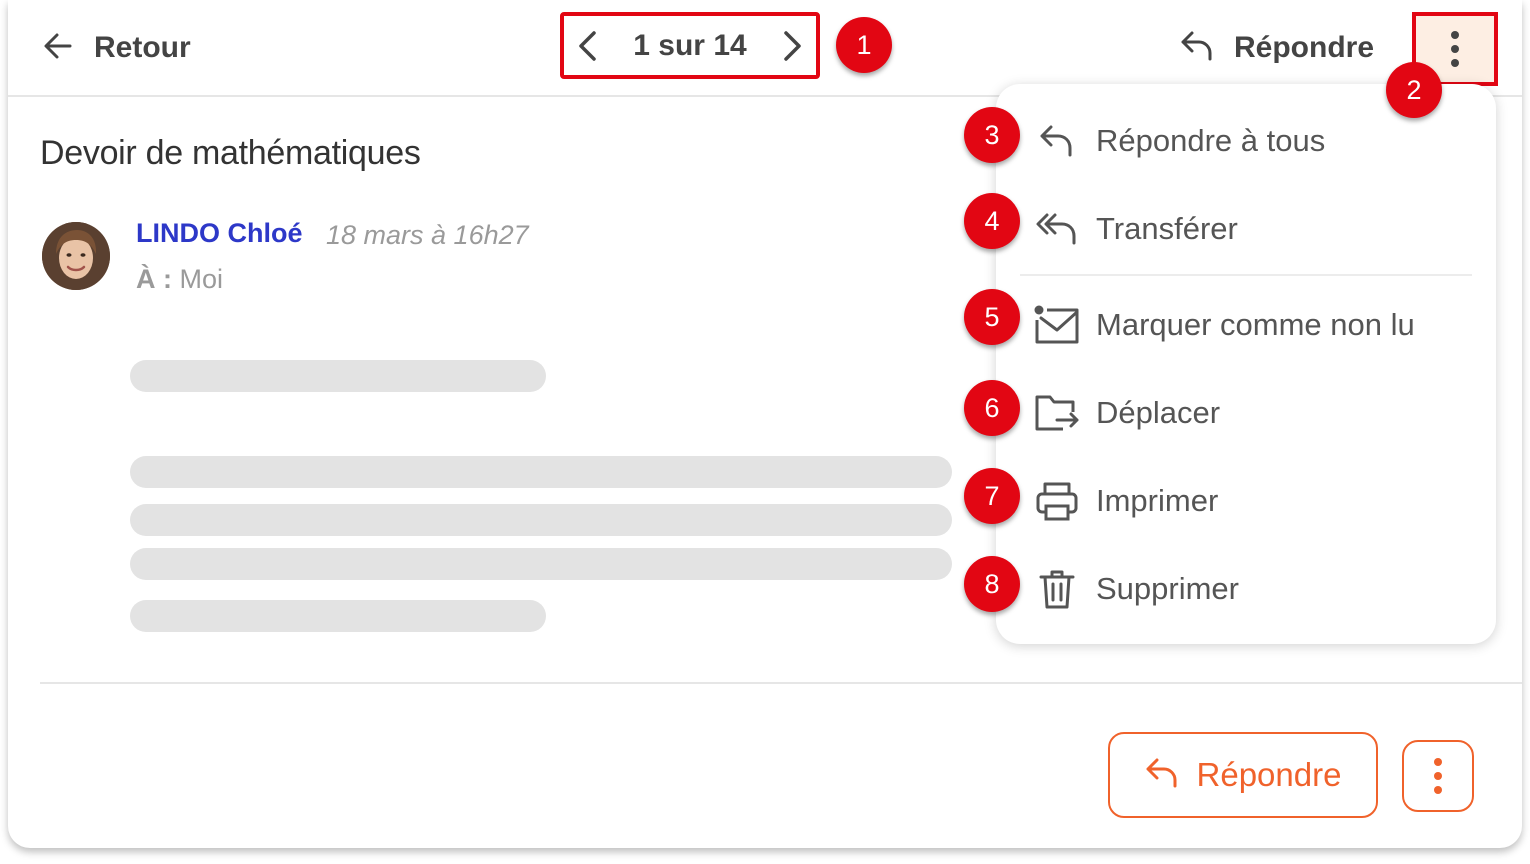  I want to click on menu-item-label: Supprimer, so click(1167, 588).